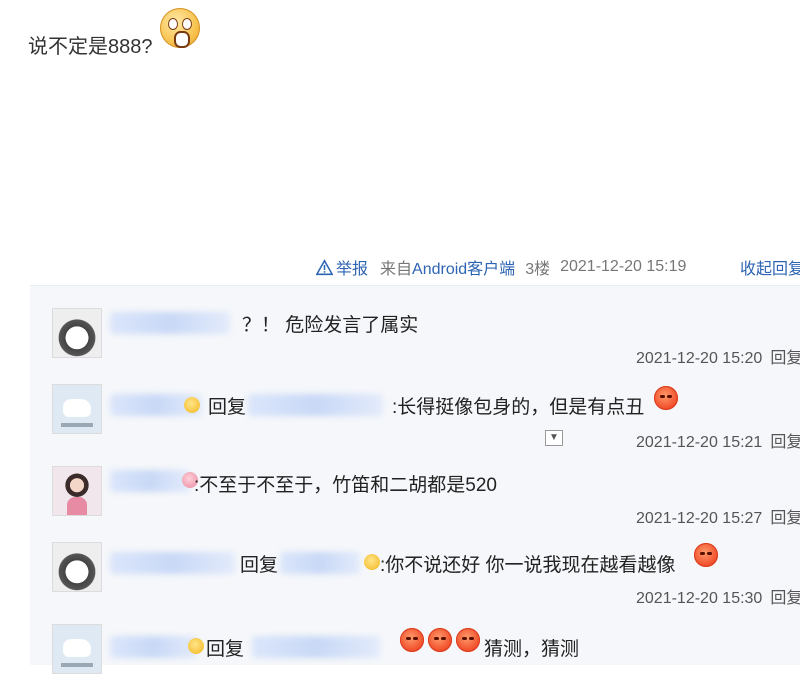 The width and height of the screenshot is (800, 674). Describe the element at coordinates (352, 269) in the screenshot. I see `report-label: 举报` at that location.